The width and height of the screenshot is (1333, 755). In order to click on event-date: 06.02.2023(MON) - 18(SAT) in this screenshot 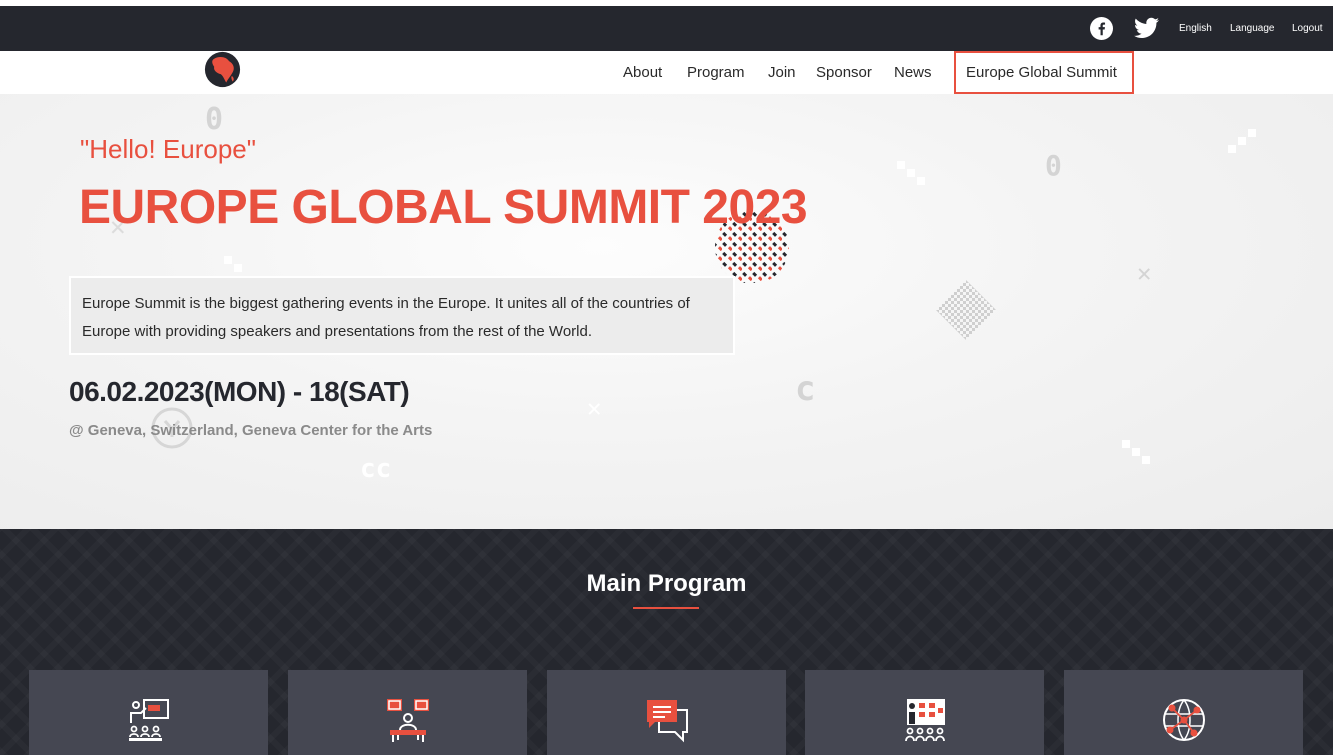, I will do `click(239, 391)`.